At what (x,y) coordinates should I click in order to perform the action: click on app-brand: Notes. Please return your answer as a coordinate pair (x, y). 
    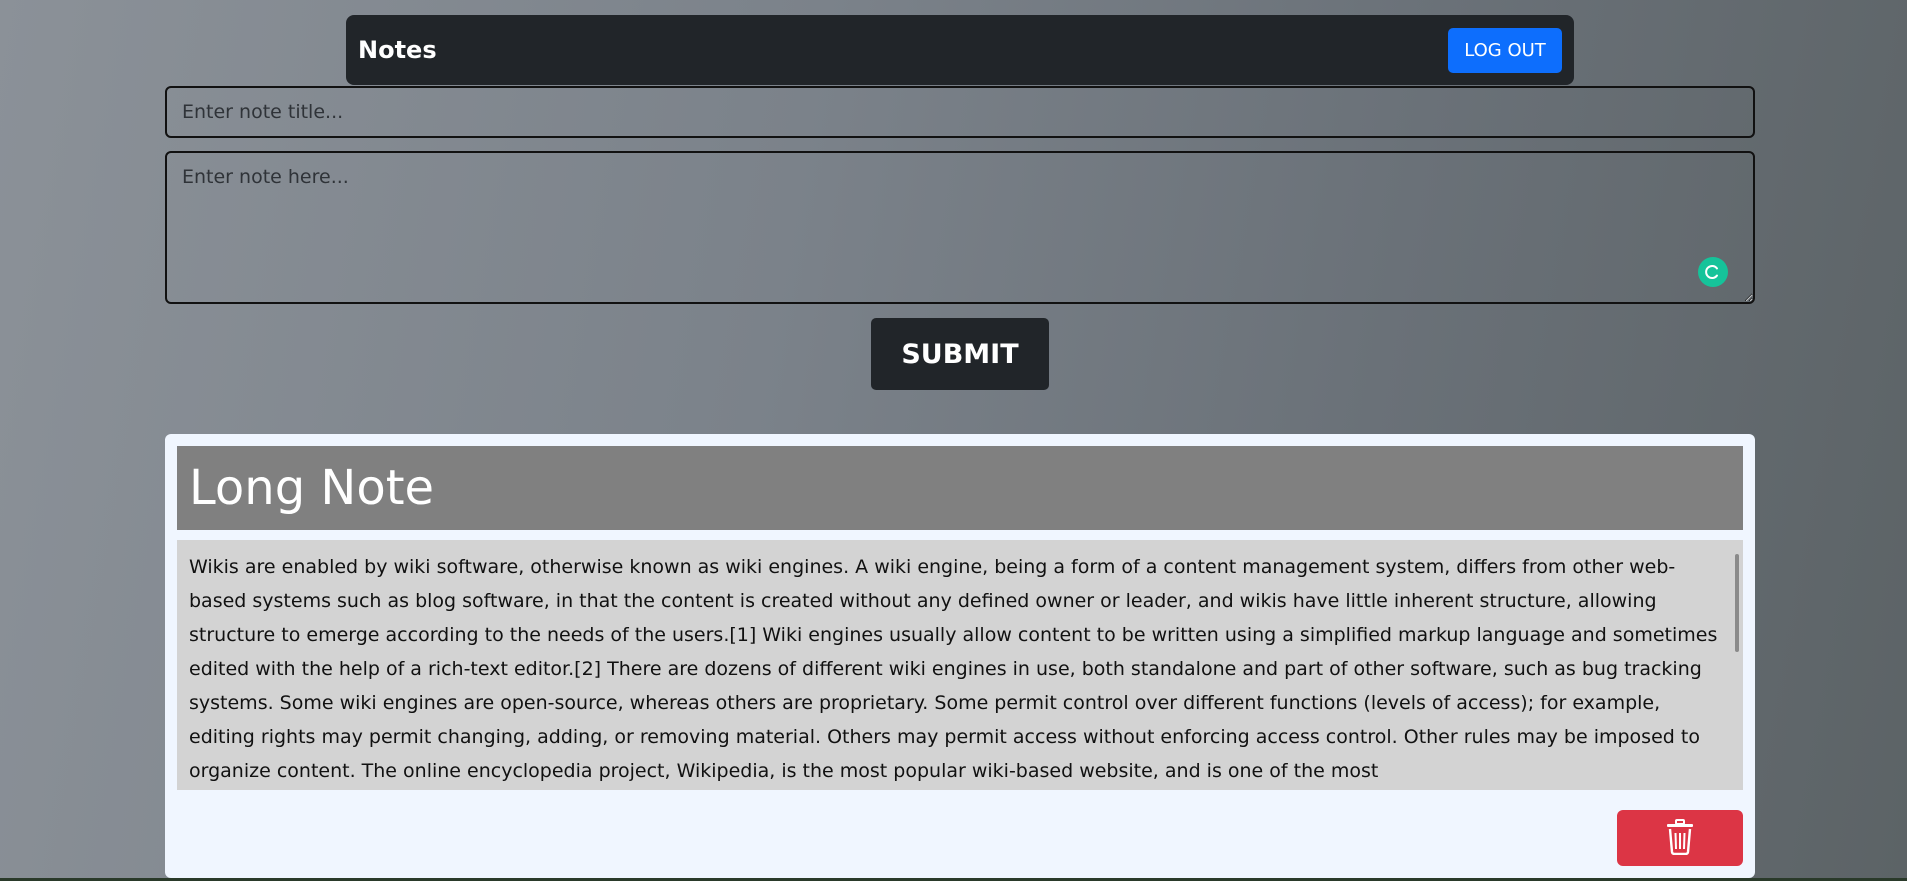
    Looking at the image, I should click on (397, 50).